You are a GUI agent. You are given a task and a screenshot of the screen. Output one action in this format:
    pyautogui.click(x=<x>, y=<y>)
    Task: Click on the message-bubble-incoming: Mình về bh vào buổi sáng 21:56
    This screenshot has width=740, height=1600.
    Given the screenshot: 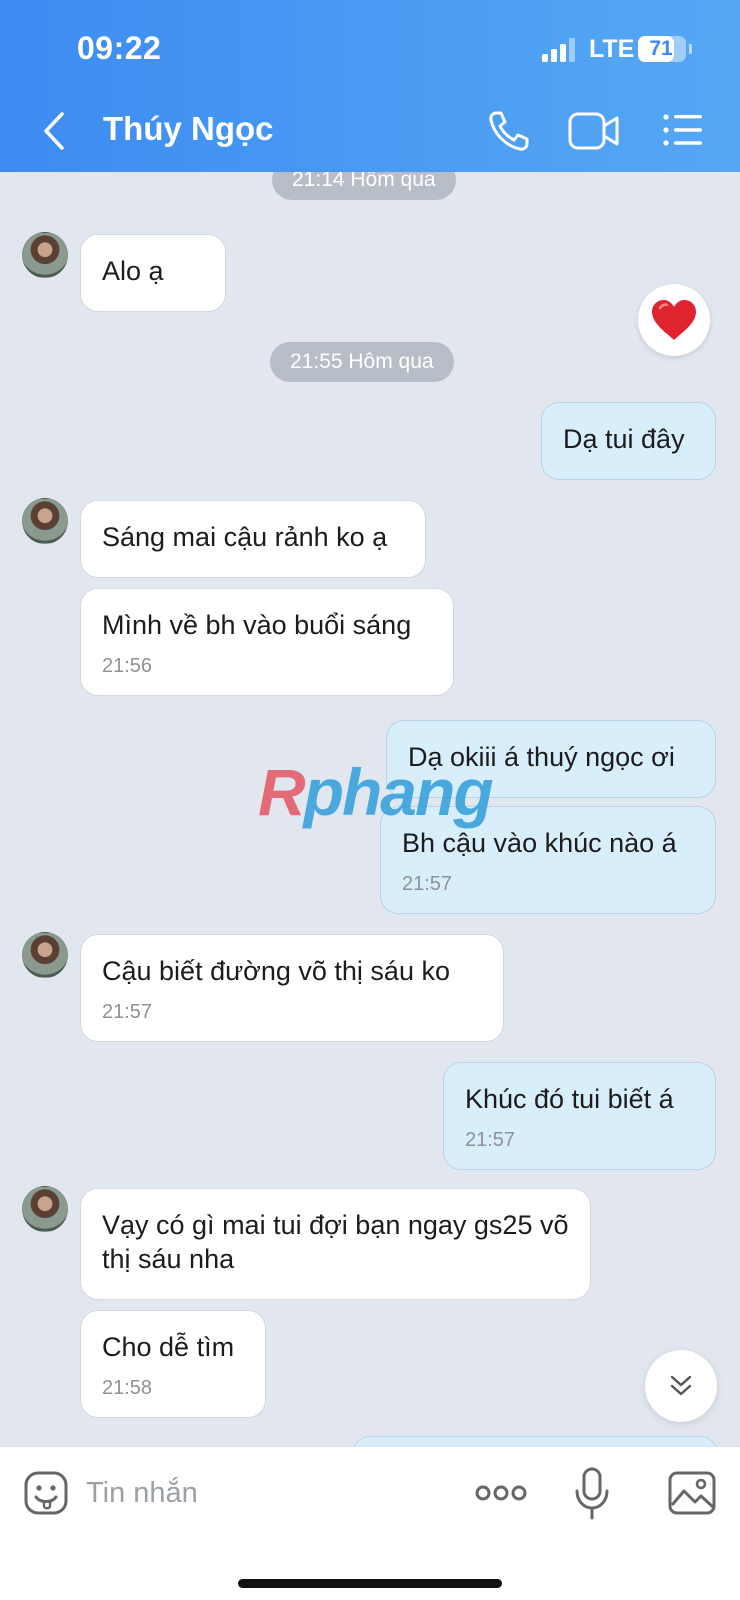 What is the action you would take?
    pyautogui.click(x=267, y=642)
    